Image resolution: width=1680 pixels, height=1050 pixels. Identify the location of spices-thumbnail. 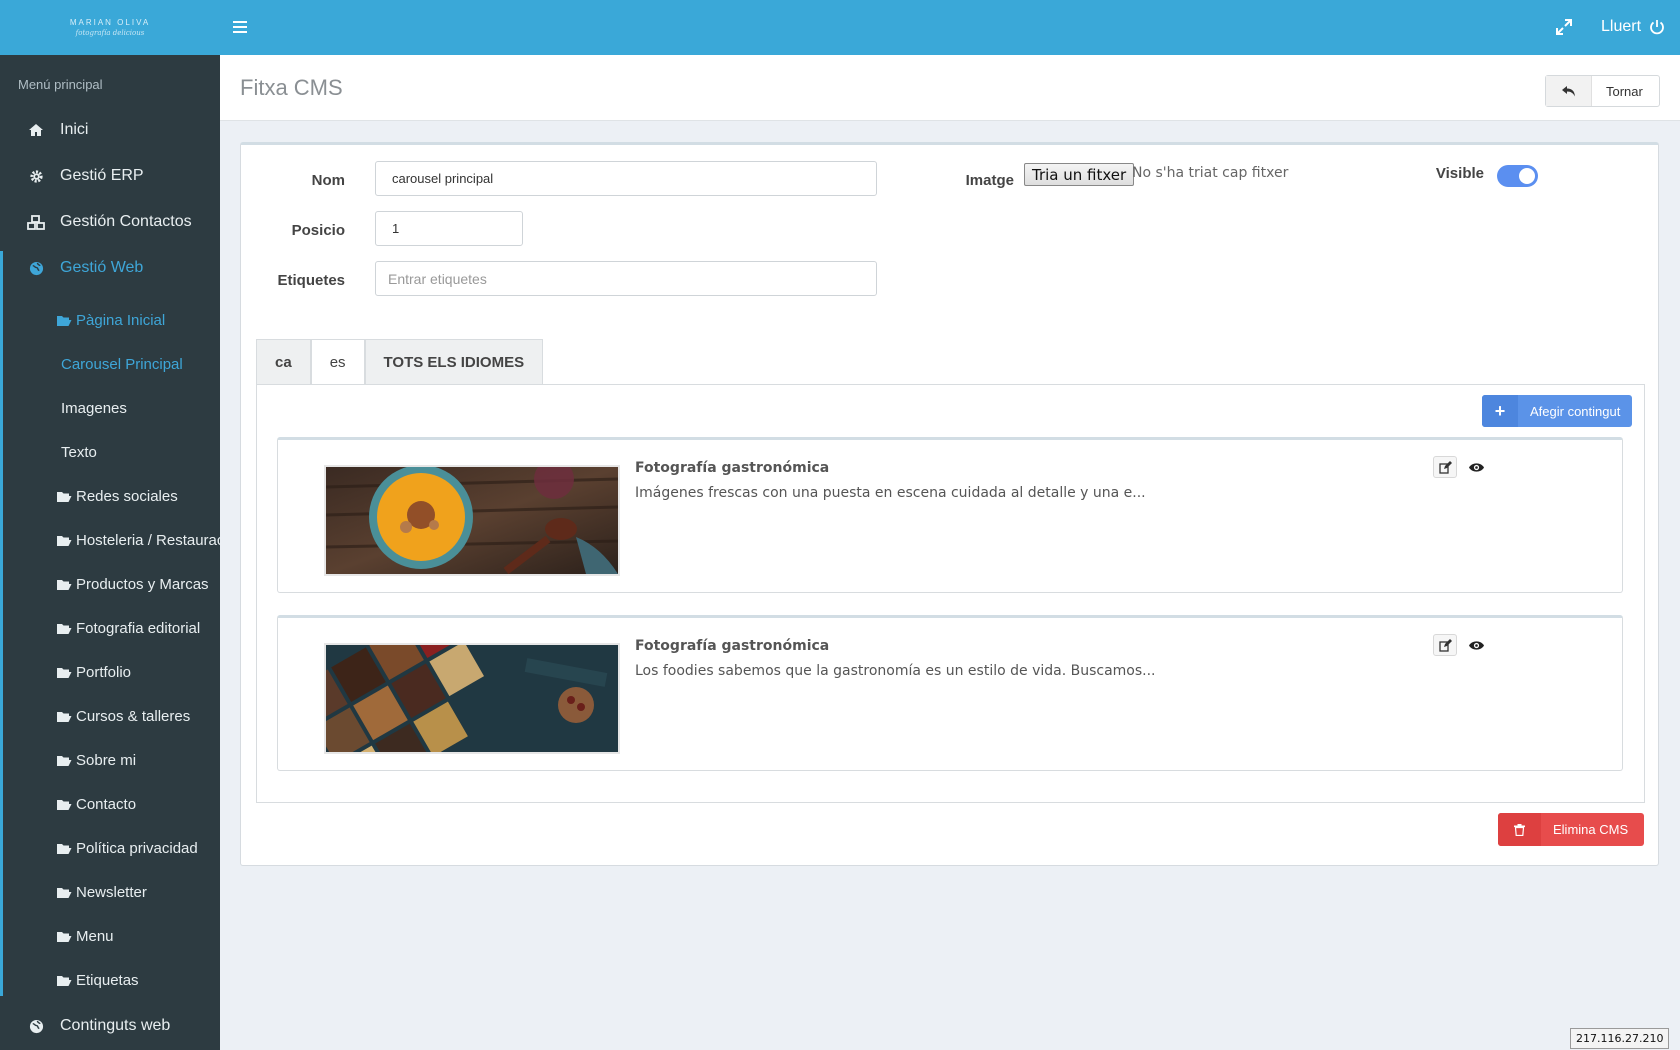
(472, 698).